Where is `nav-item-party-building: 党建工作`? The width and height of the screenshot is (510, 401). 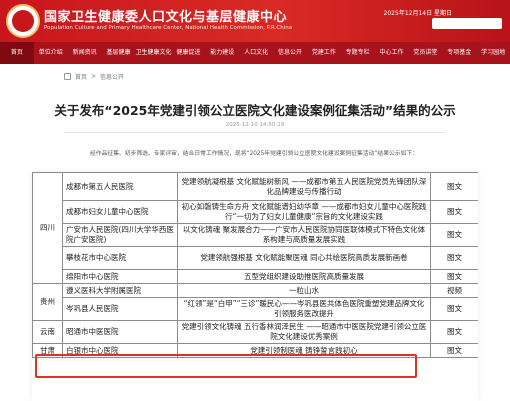
nav-item-party-building: 党建工作 is located at coordinates (324, 53).